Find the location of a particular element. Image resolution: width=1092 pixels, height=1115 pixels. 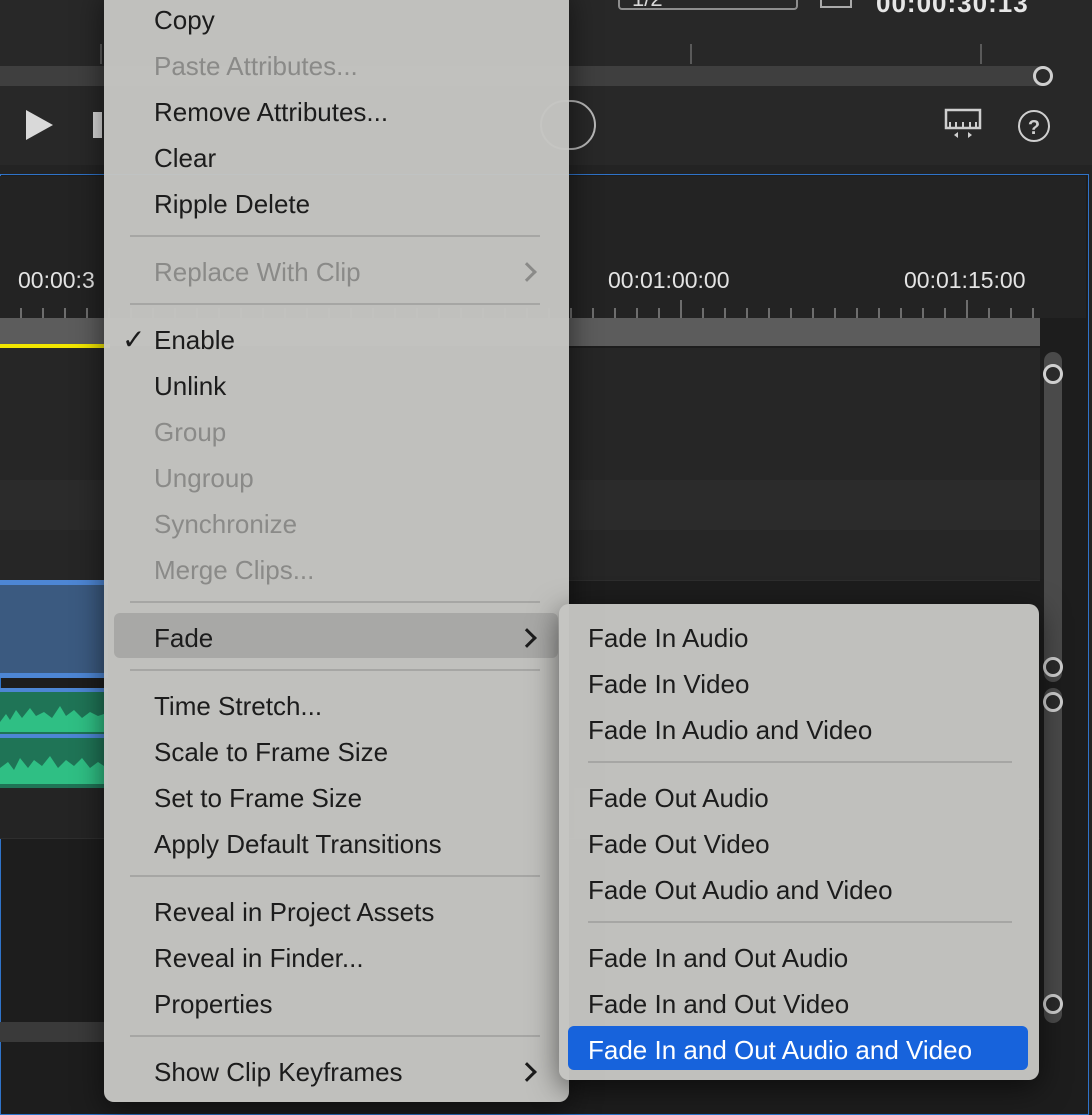

help-icon: ? is located at coordinates (1034, 126).